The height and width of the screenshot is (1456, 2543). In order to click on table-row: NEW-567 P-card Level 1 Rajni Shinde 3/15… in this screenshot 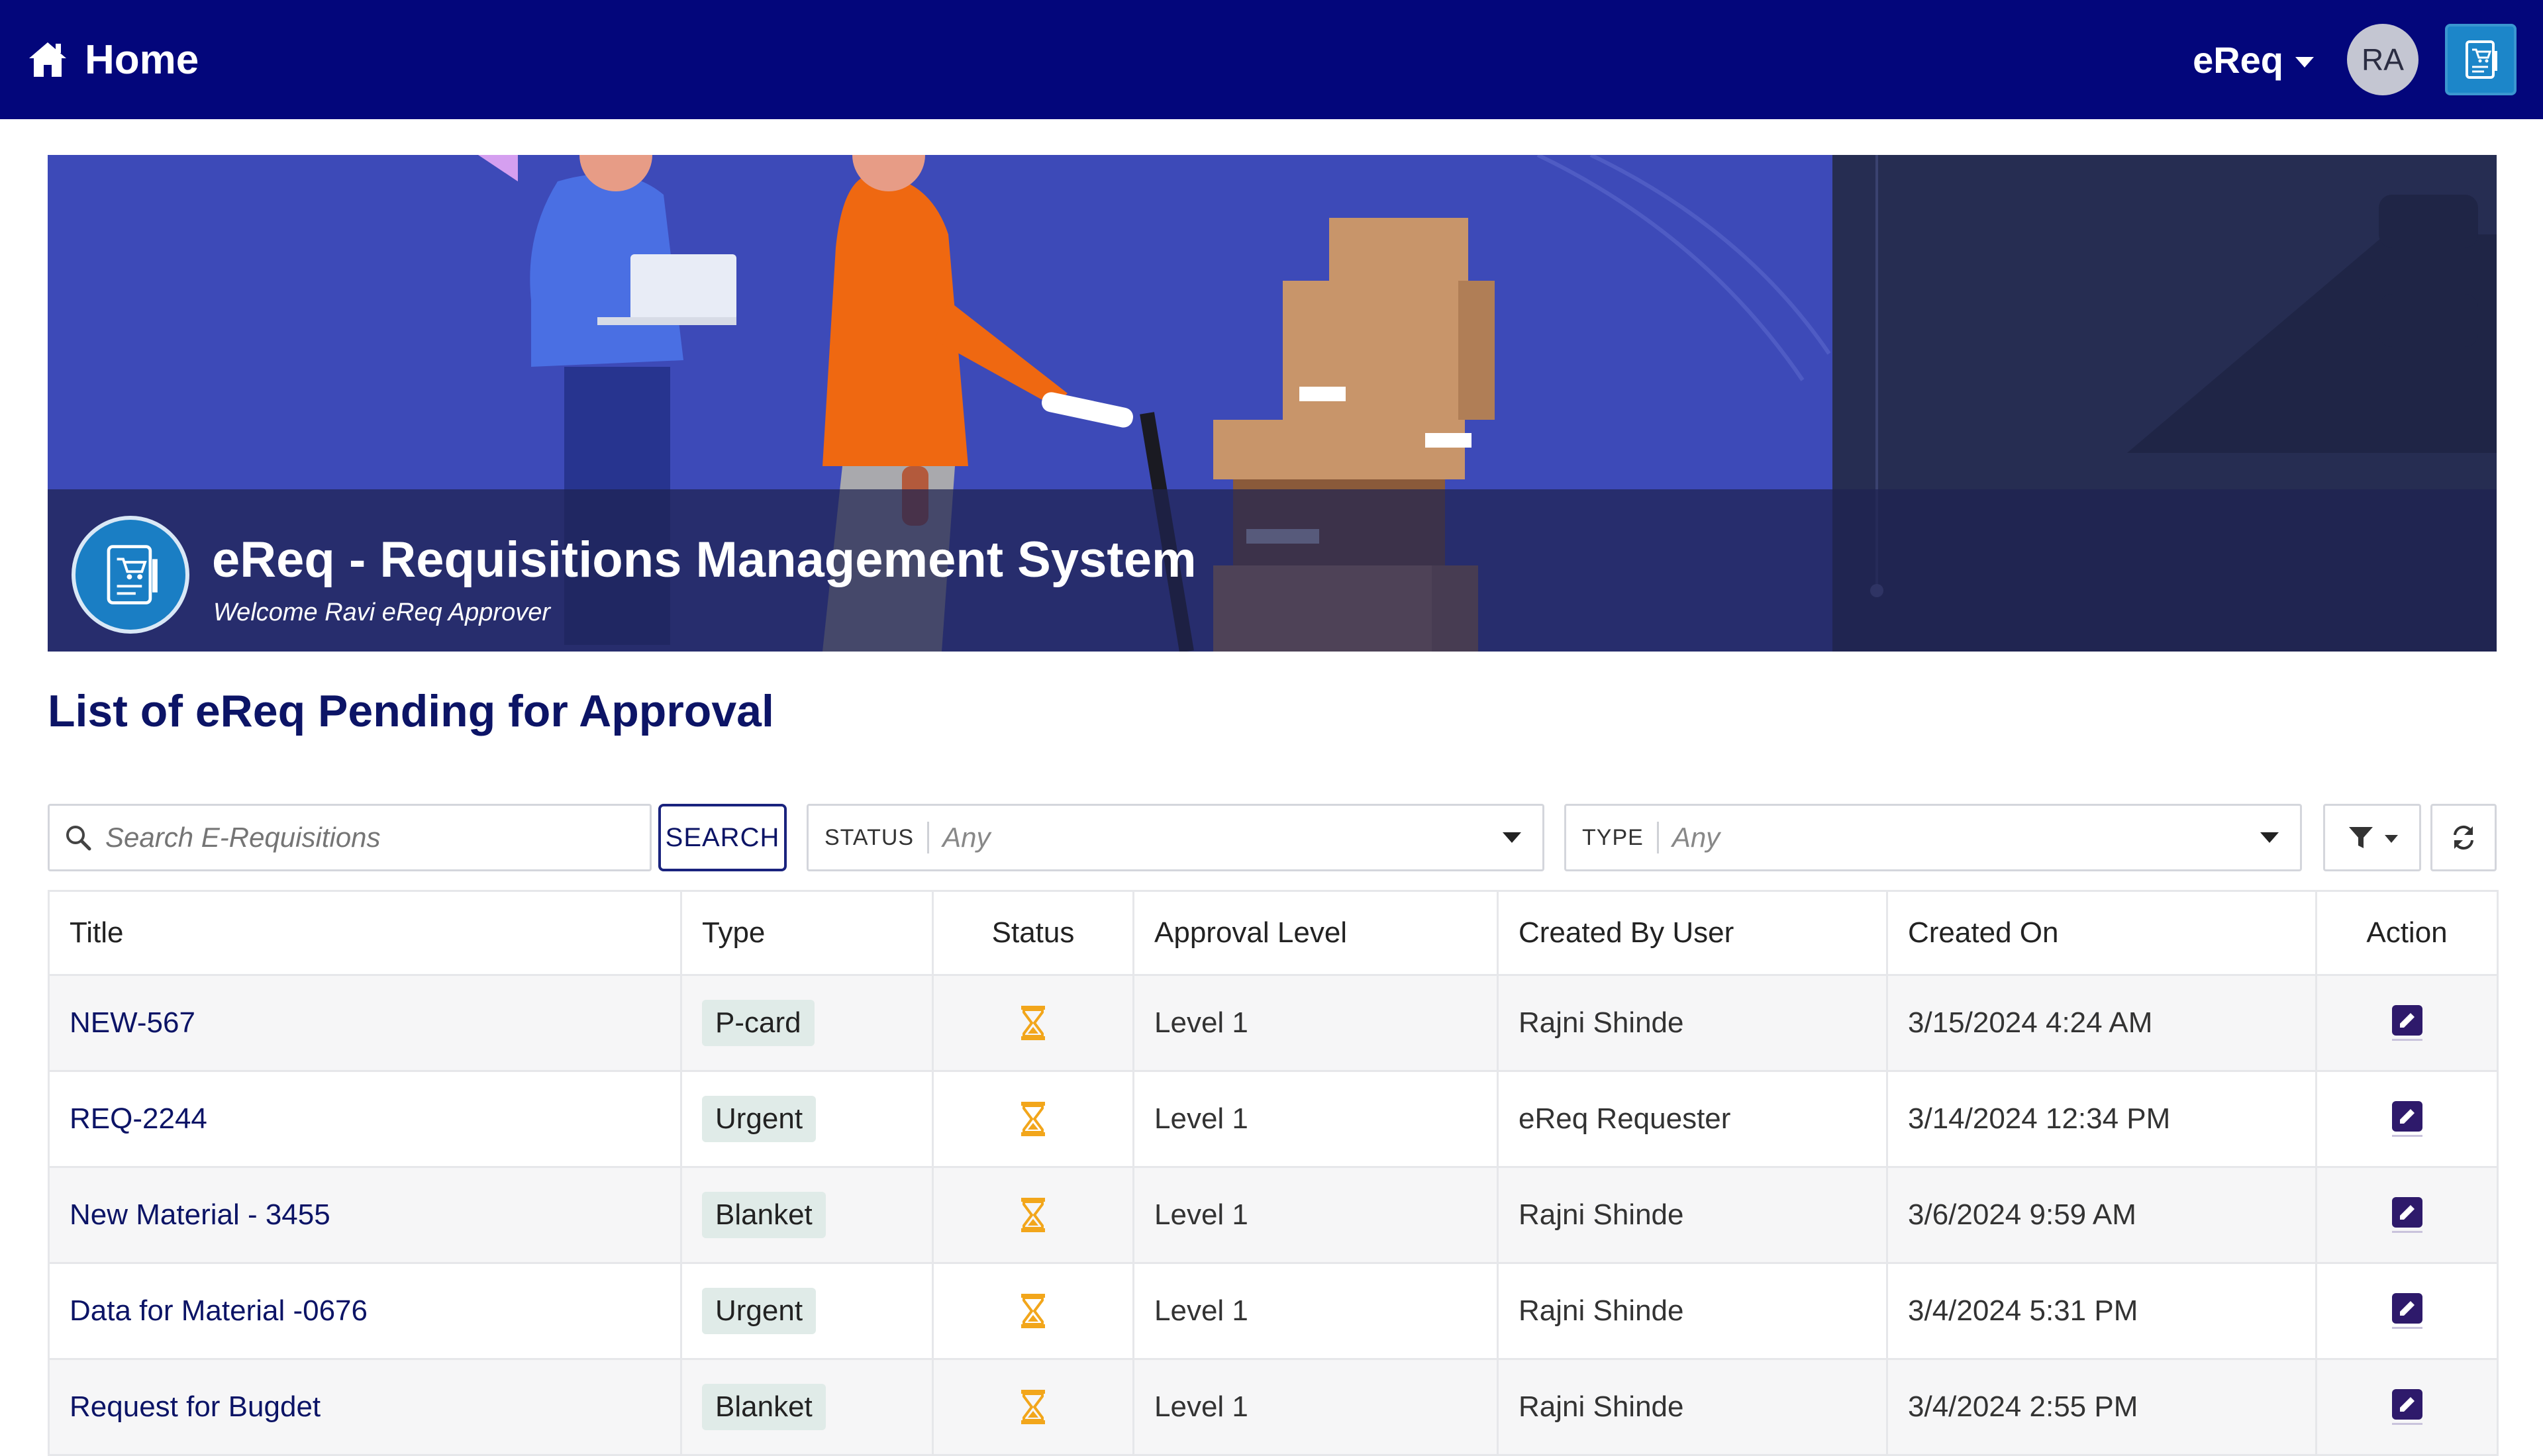, I will do `click(1273, 1023)`.